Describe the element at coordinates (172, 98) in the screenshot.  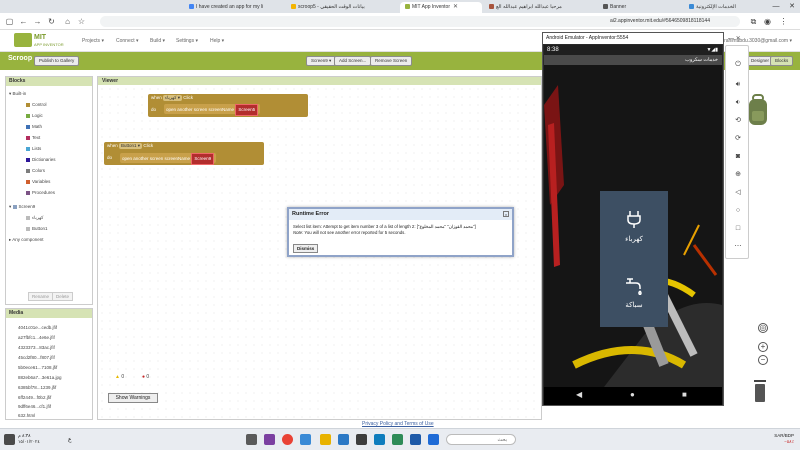
I see `component-dropdown: كهرباء ▾` at that location.